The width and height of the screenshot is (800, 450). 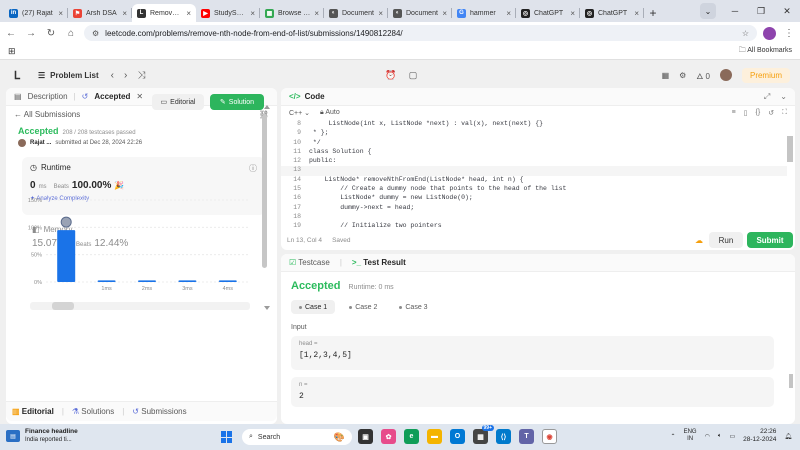 What do you see at coordinates (100, 13) in the screenshot?
I see `browser-tab: ⚑ Arsh DSA ×` at bounding box center [100, 13].